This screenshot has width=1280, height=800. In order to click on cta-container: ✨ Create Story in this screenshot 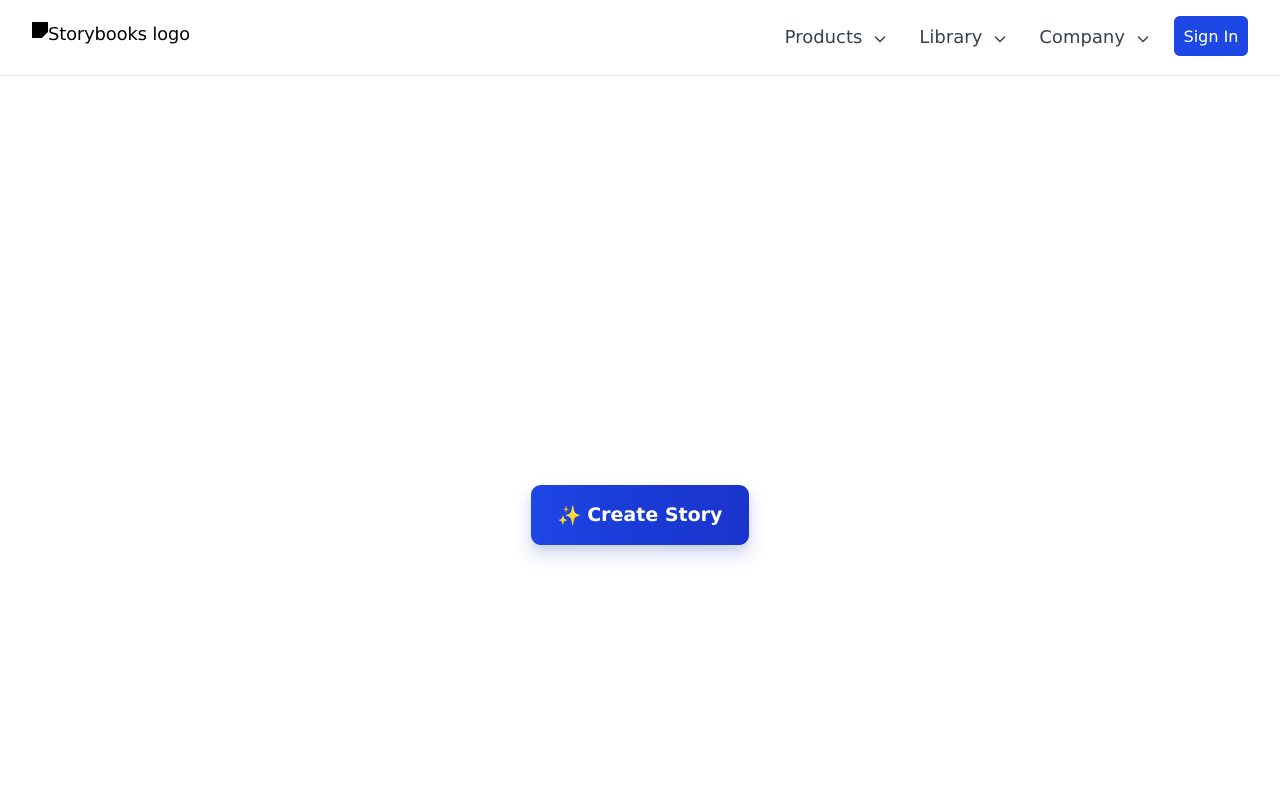, I will do `click(640, 515)`.